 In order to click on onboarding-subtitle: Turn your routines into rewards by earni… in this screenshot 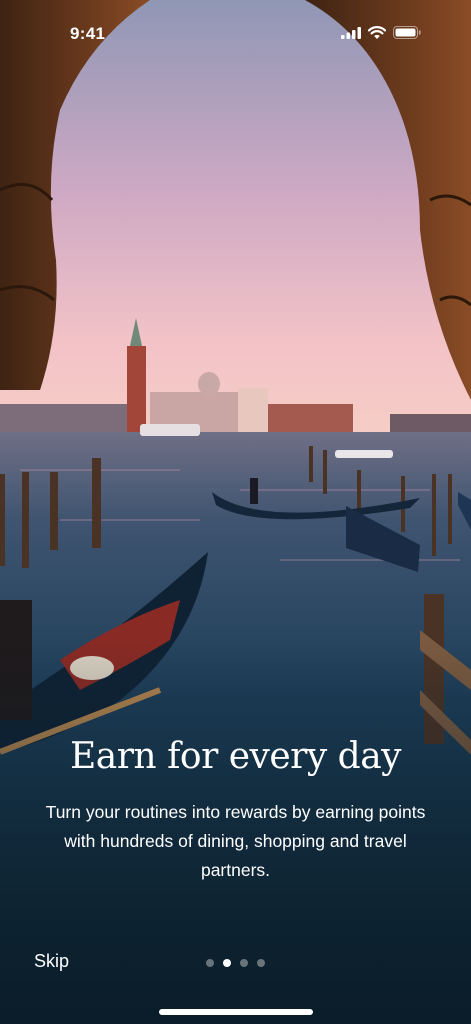, I will do `click(235, 841)`.